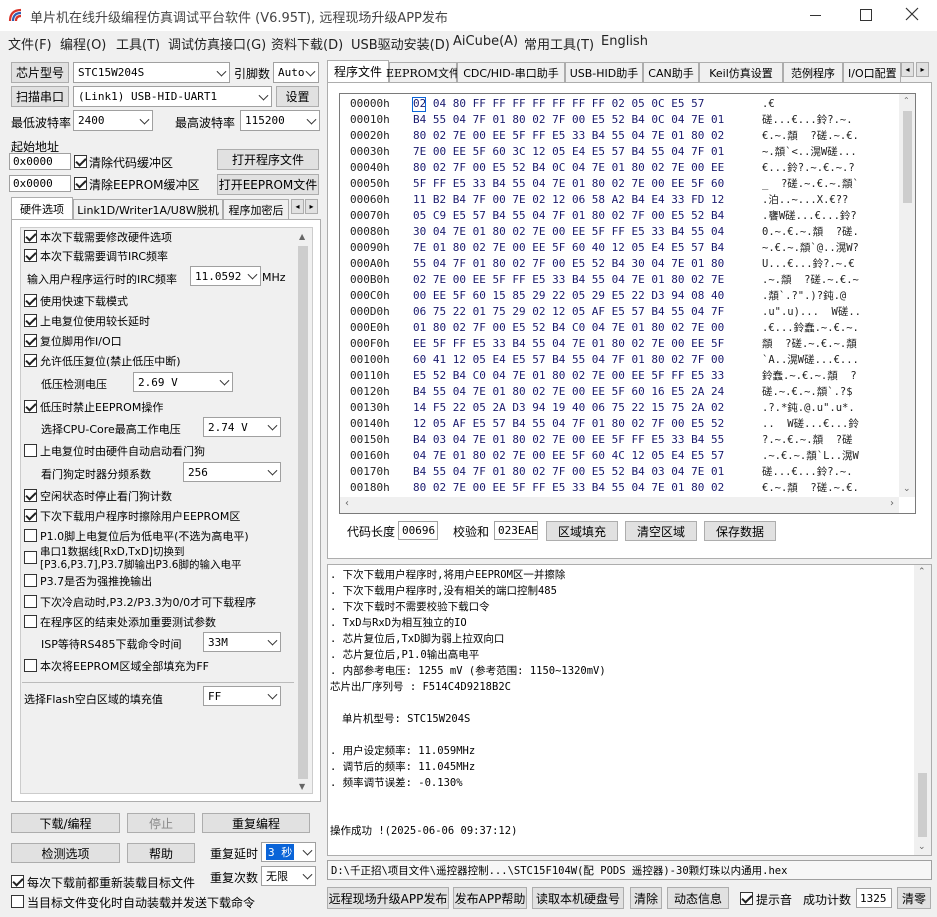 Image resolution: width=937 pixels, height=917 pixels. What do you see at coordinates (646, 898) in the screenshot?
I see `clear-log-button: 清除` at bounding box center [646, 898].